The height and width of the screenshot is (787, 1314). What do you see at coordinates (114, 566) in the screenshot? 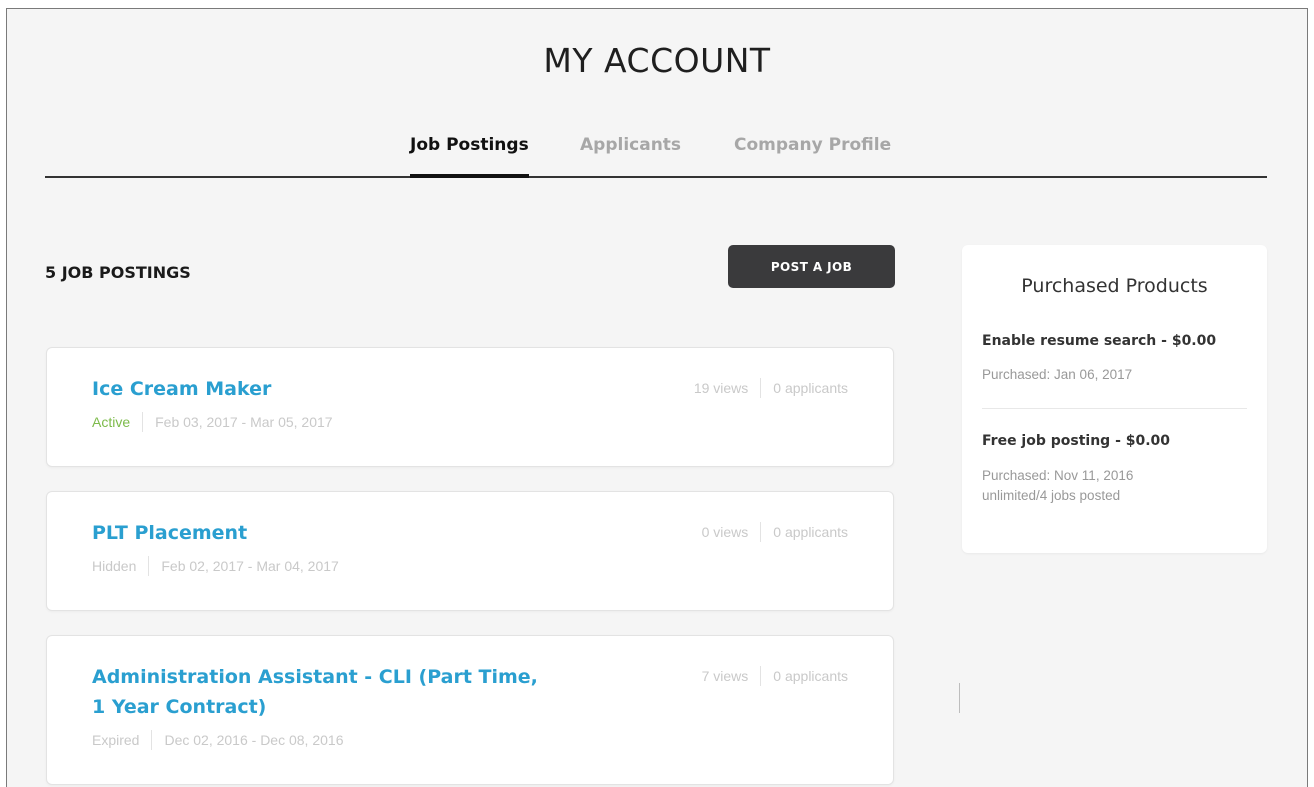
I see `job-status: Hidden` at bounding box center [114, 566].